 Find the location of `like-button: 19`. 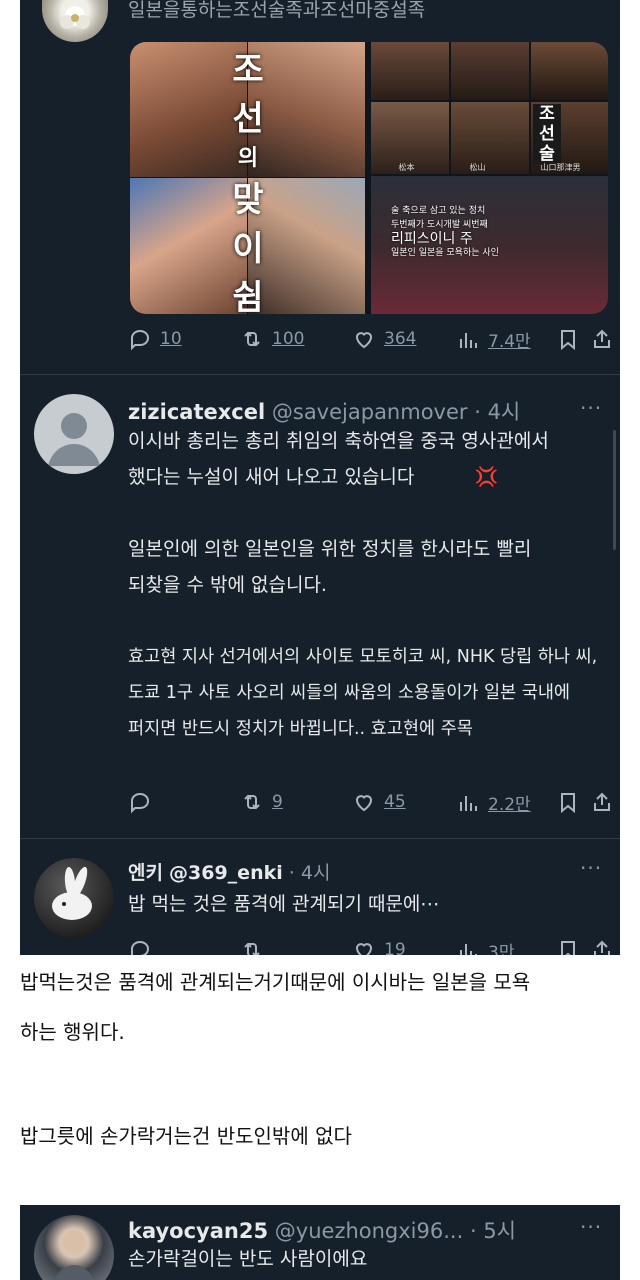

like-button: 19 is located at coordinates (379, 946).